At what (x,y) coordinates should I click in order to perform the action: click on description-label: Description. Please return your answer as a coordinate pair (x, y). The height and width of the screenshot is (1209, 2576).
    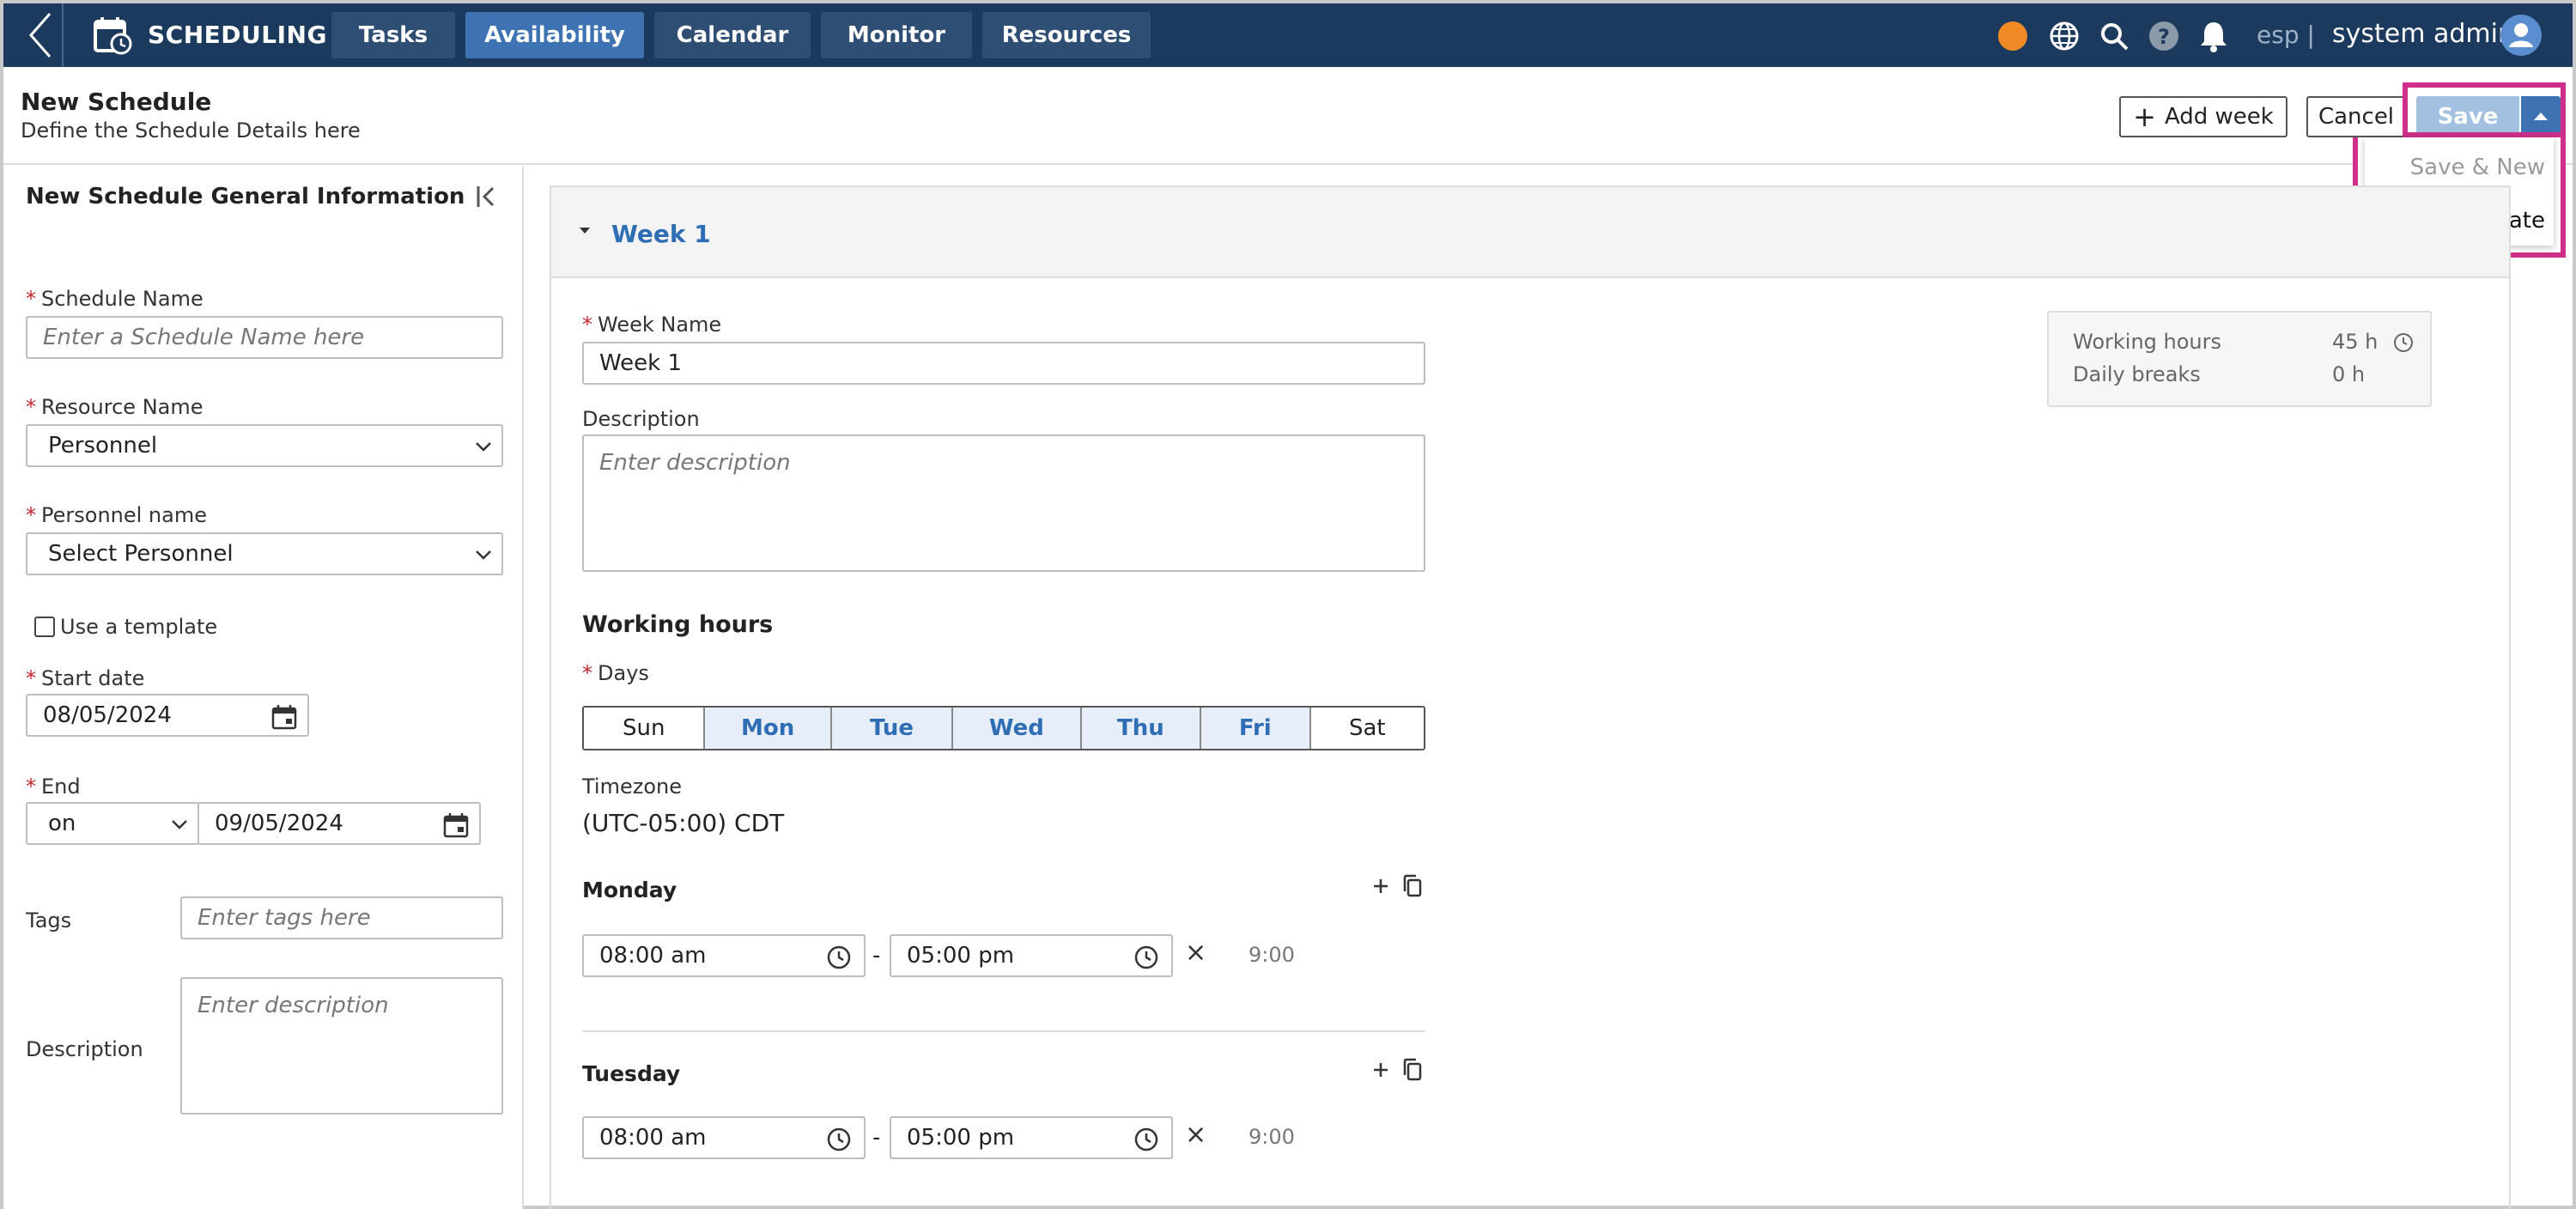
    Looking at the image, I should click on (85, 1049).